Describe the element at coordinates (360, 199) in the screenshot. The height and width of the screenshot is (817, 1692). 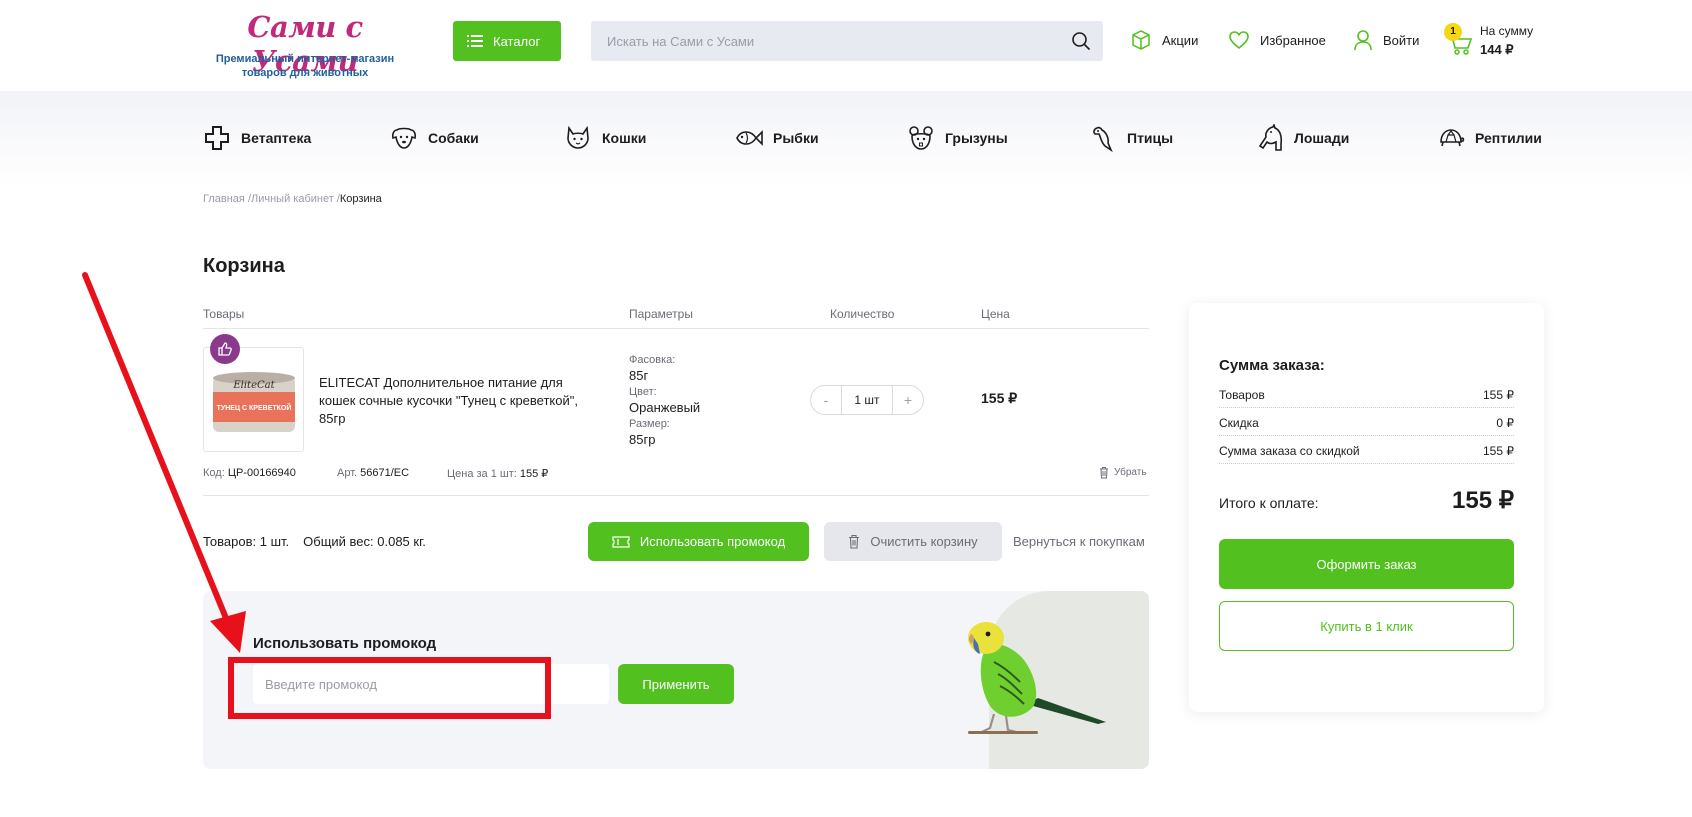
I see `breadcrumb-current: Корзина` at that location.